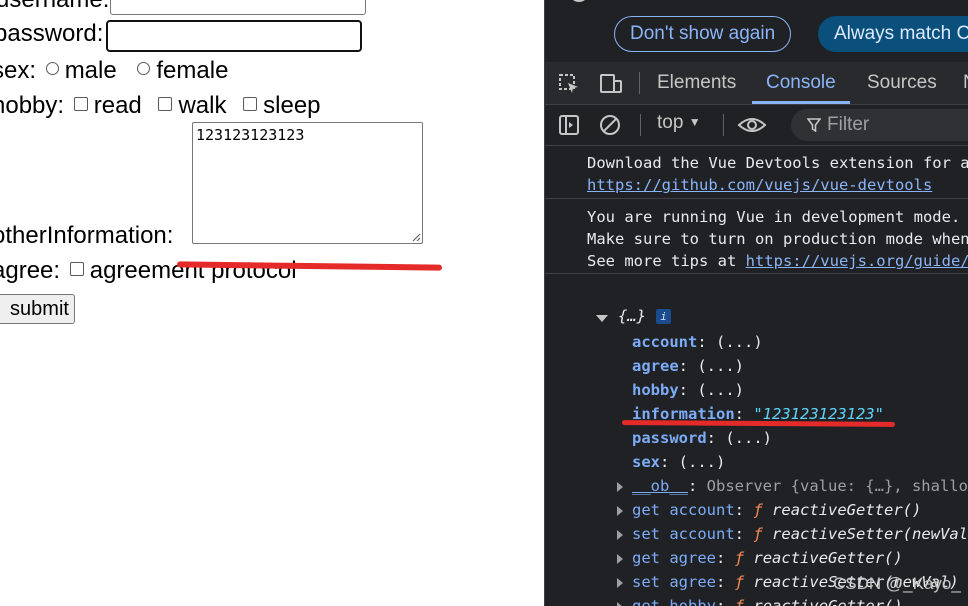 This screenshot has width=968, height=606. I want to click on radio-female-label: female, so click(192, 70).